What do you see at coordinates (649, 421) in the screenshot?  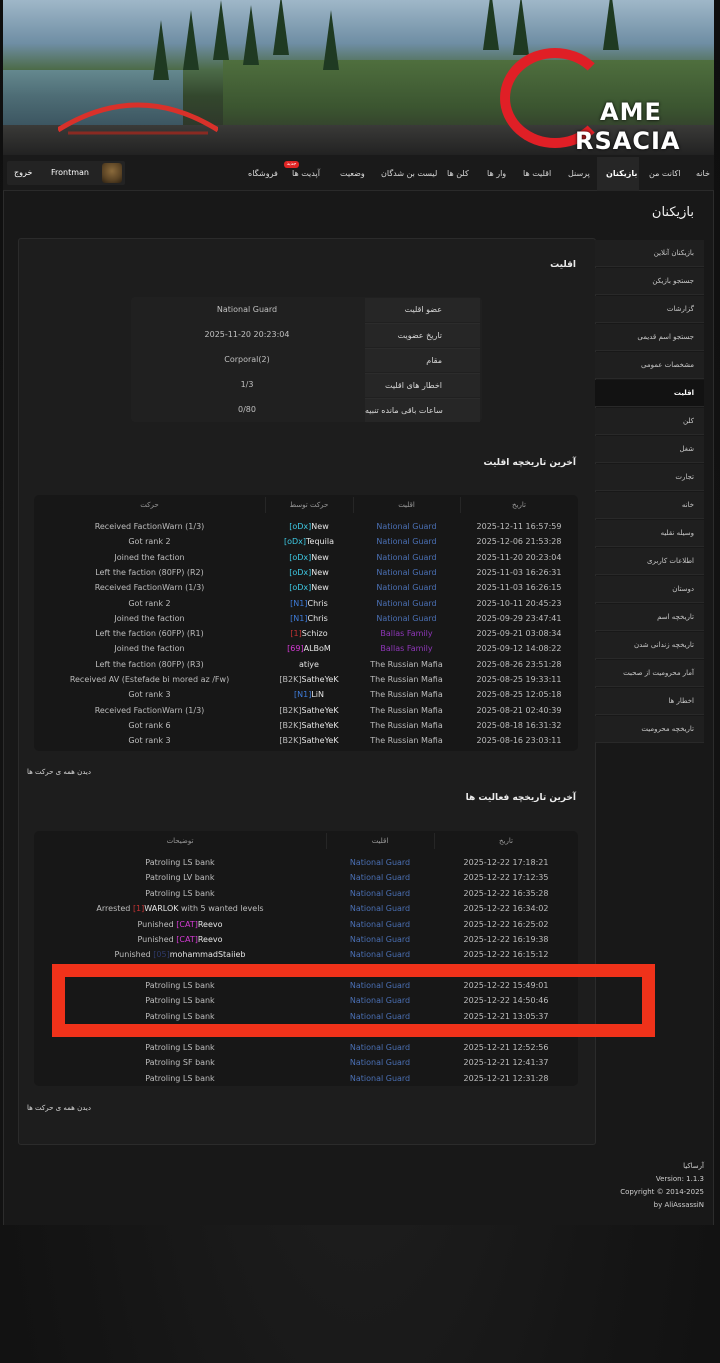 I see `sidebar-item-clan: کلن` at bounding box center [649, 421].